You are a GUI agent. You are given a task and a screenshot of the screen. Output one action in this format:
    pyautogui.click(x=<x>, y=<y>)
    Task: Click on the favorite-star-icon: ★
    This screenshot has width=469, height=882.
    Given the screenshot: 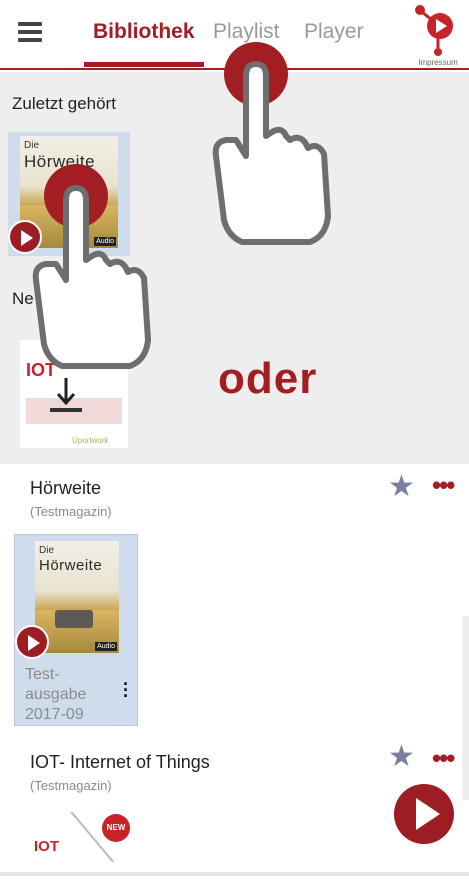 What is the action you would take?
    pyautogui.click(x=401, y=487)
    